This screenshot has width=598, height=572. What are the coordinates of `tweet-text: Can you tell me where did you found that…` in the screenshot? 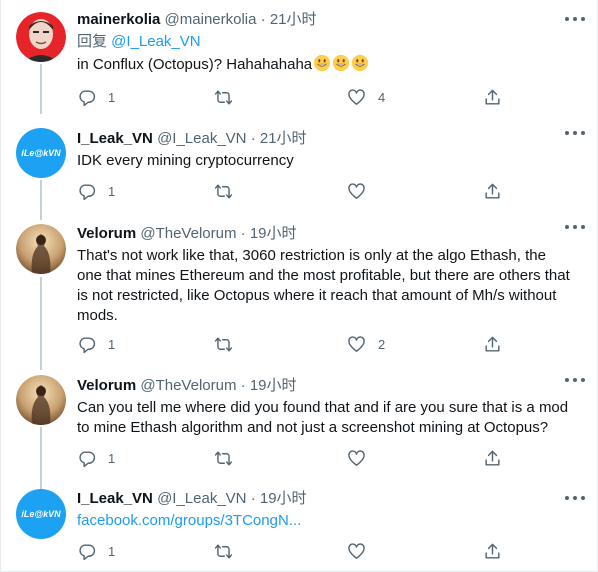 It's located at (323, 417).